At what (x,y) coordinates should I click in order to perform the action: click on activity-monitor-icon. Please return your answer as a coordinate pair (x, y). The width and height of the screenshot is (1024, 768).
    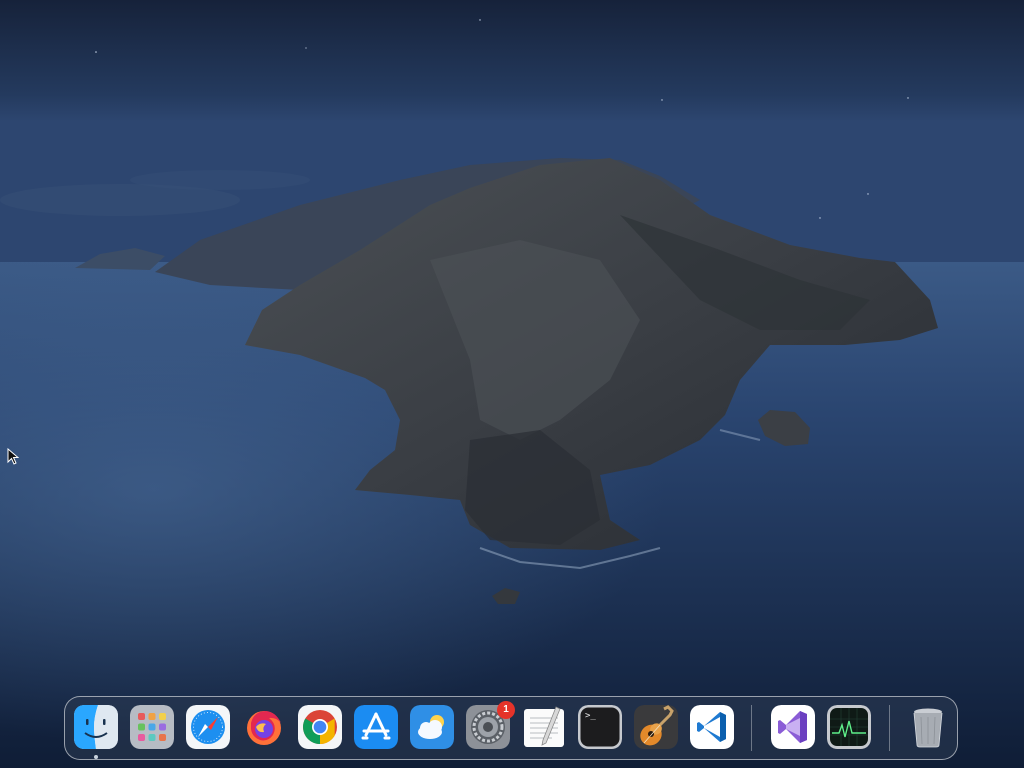
    Looking at the image, I should click on (849, 727).